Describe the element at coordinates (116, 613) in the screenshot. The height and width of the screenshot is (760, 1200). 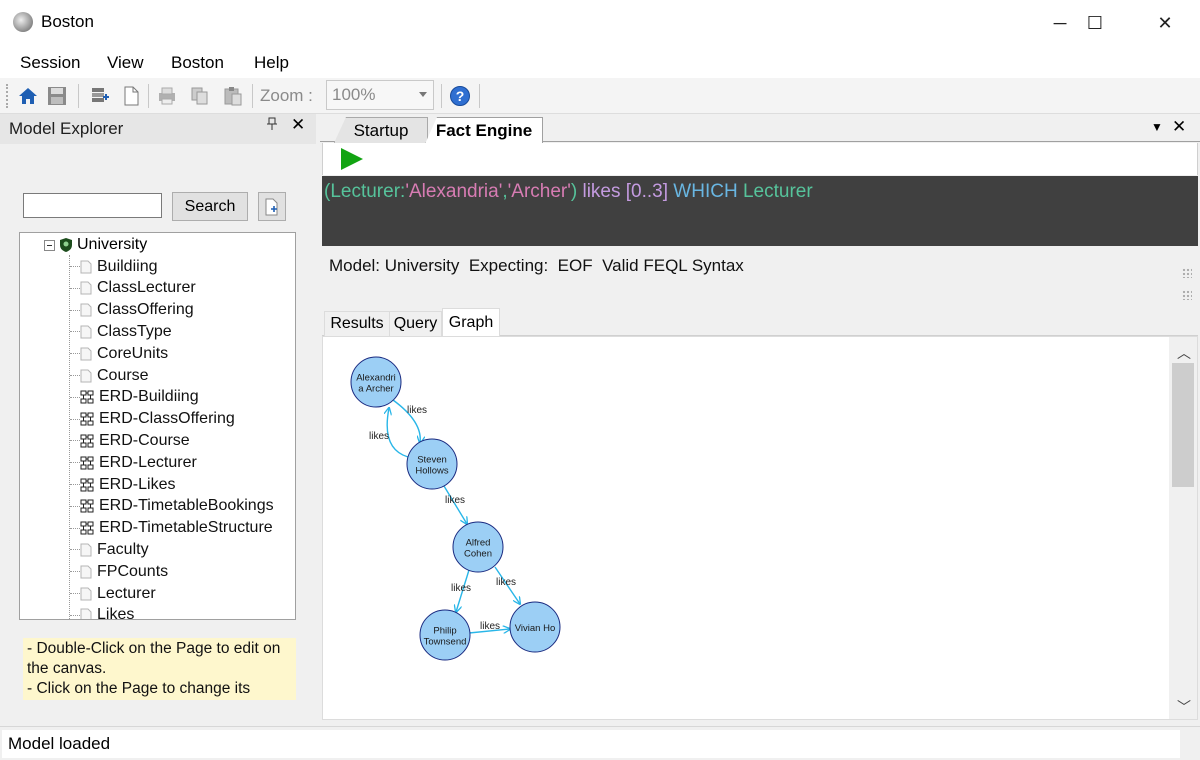
I see `tree-item-label: Likes` at that location.